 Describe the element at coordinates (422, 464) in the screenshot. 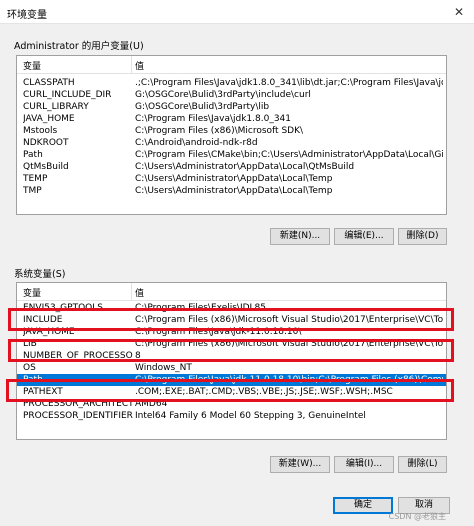

I see `system-delete-button: 删除(L)` at that location.